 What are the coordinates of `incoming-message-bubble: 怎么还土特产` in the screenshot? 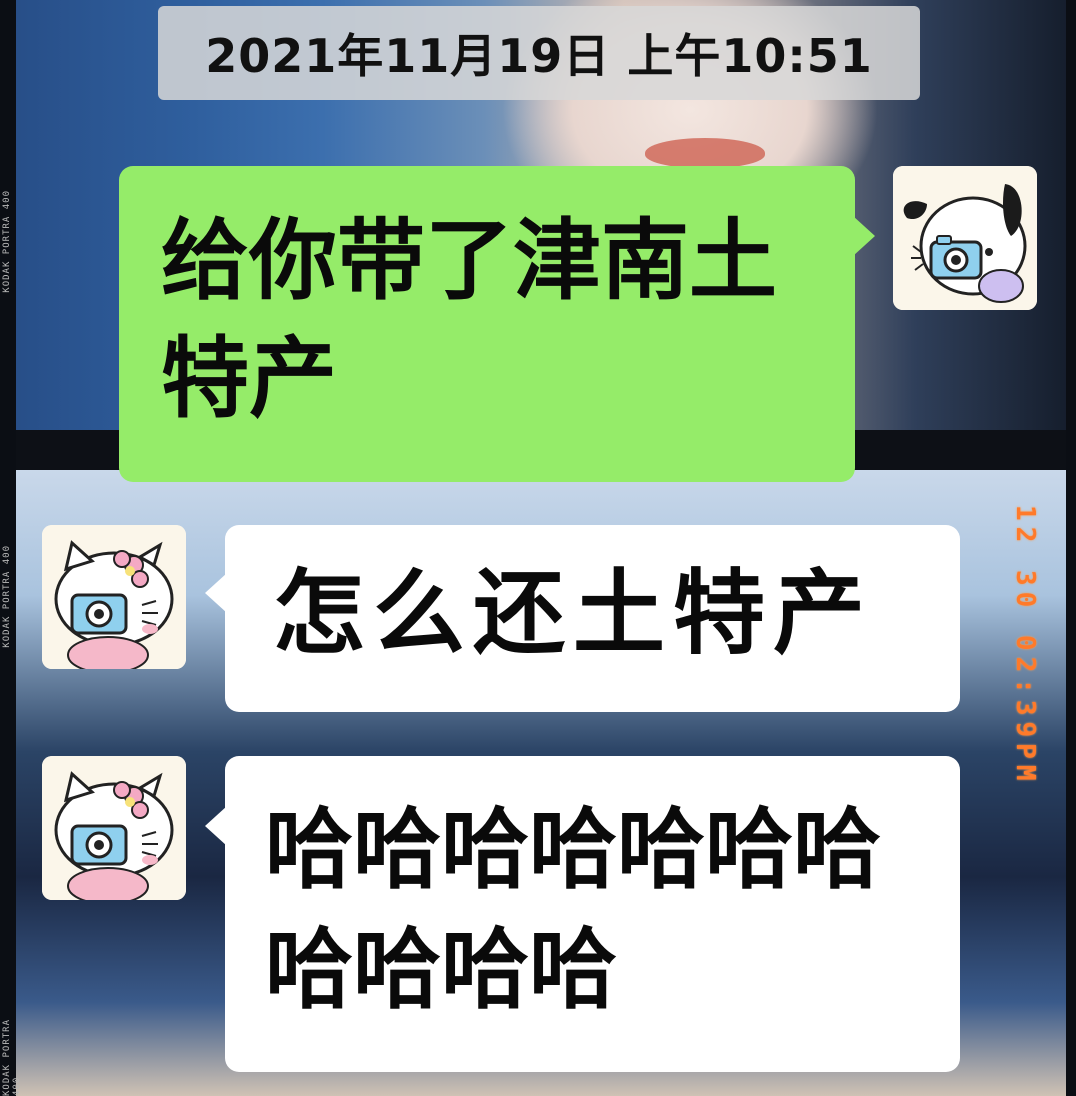 It's located at (582, 618).